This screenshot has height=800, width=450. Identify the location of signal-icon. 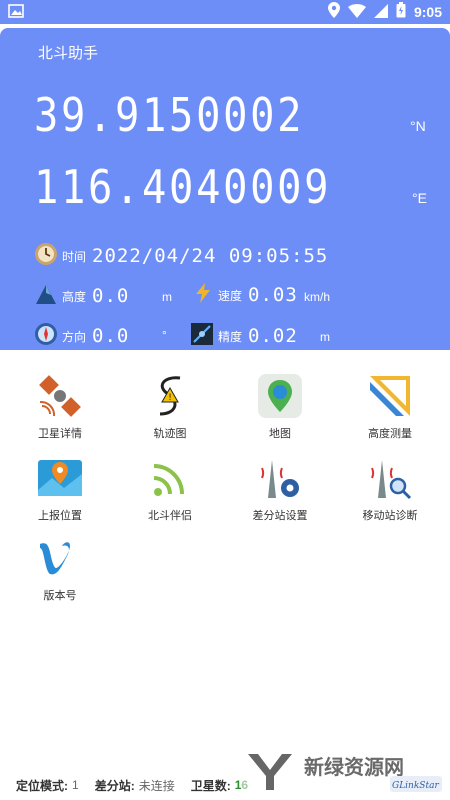
(170, 478).